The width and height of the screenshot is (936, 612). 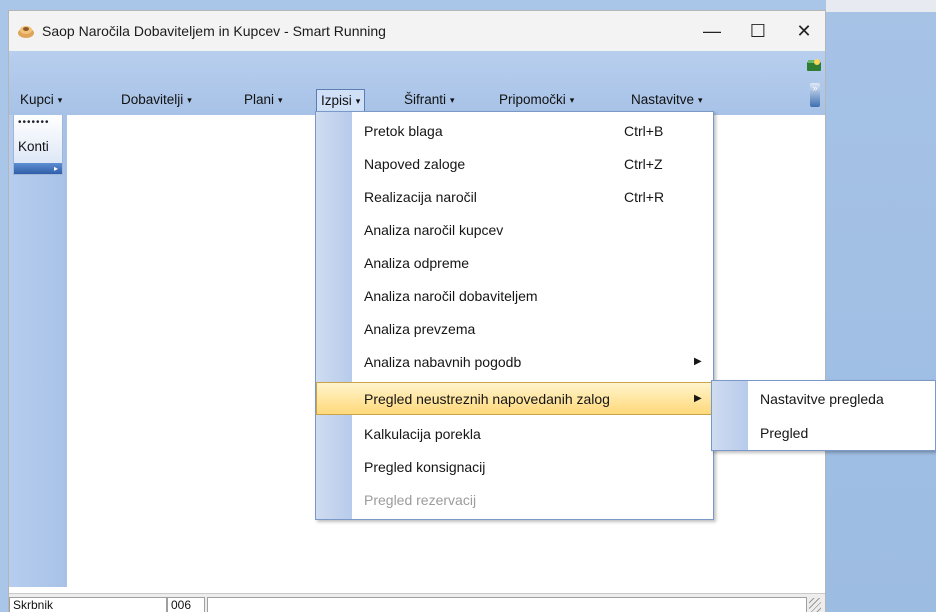 What do you see at coordinates (33, 146) in the screenshot?
I see `sidebar-item-label: Konti` at bounding box center [33, 146].